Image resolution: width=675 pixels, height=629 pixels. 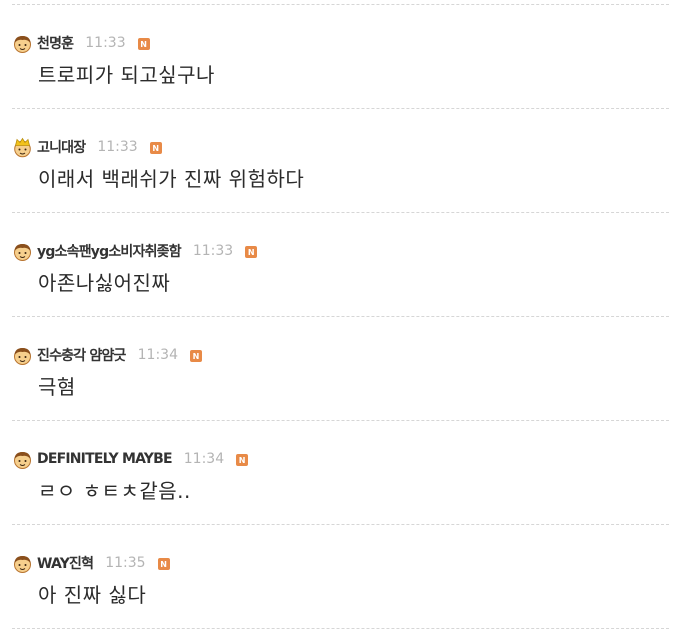 What do you see at coordinates (125, 563) in the screenshot?
I see `comment-time: 11:35` at bounding box center [125, 563].